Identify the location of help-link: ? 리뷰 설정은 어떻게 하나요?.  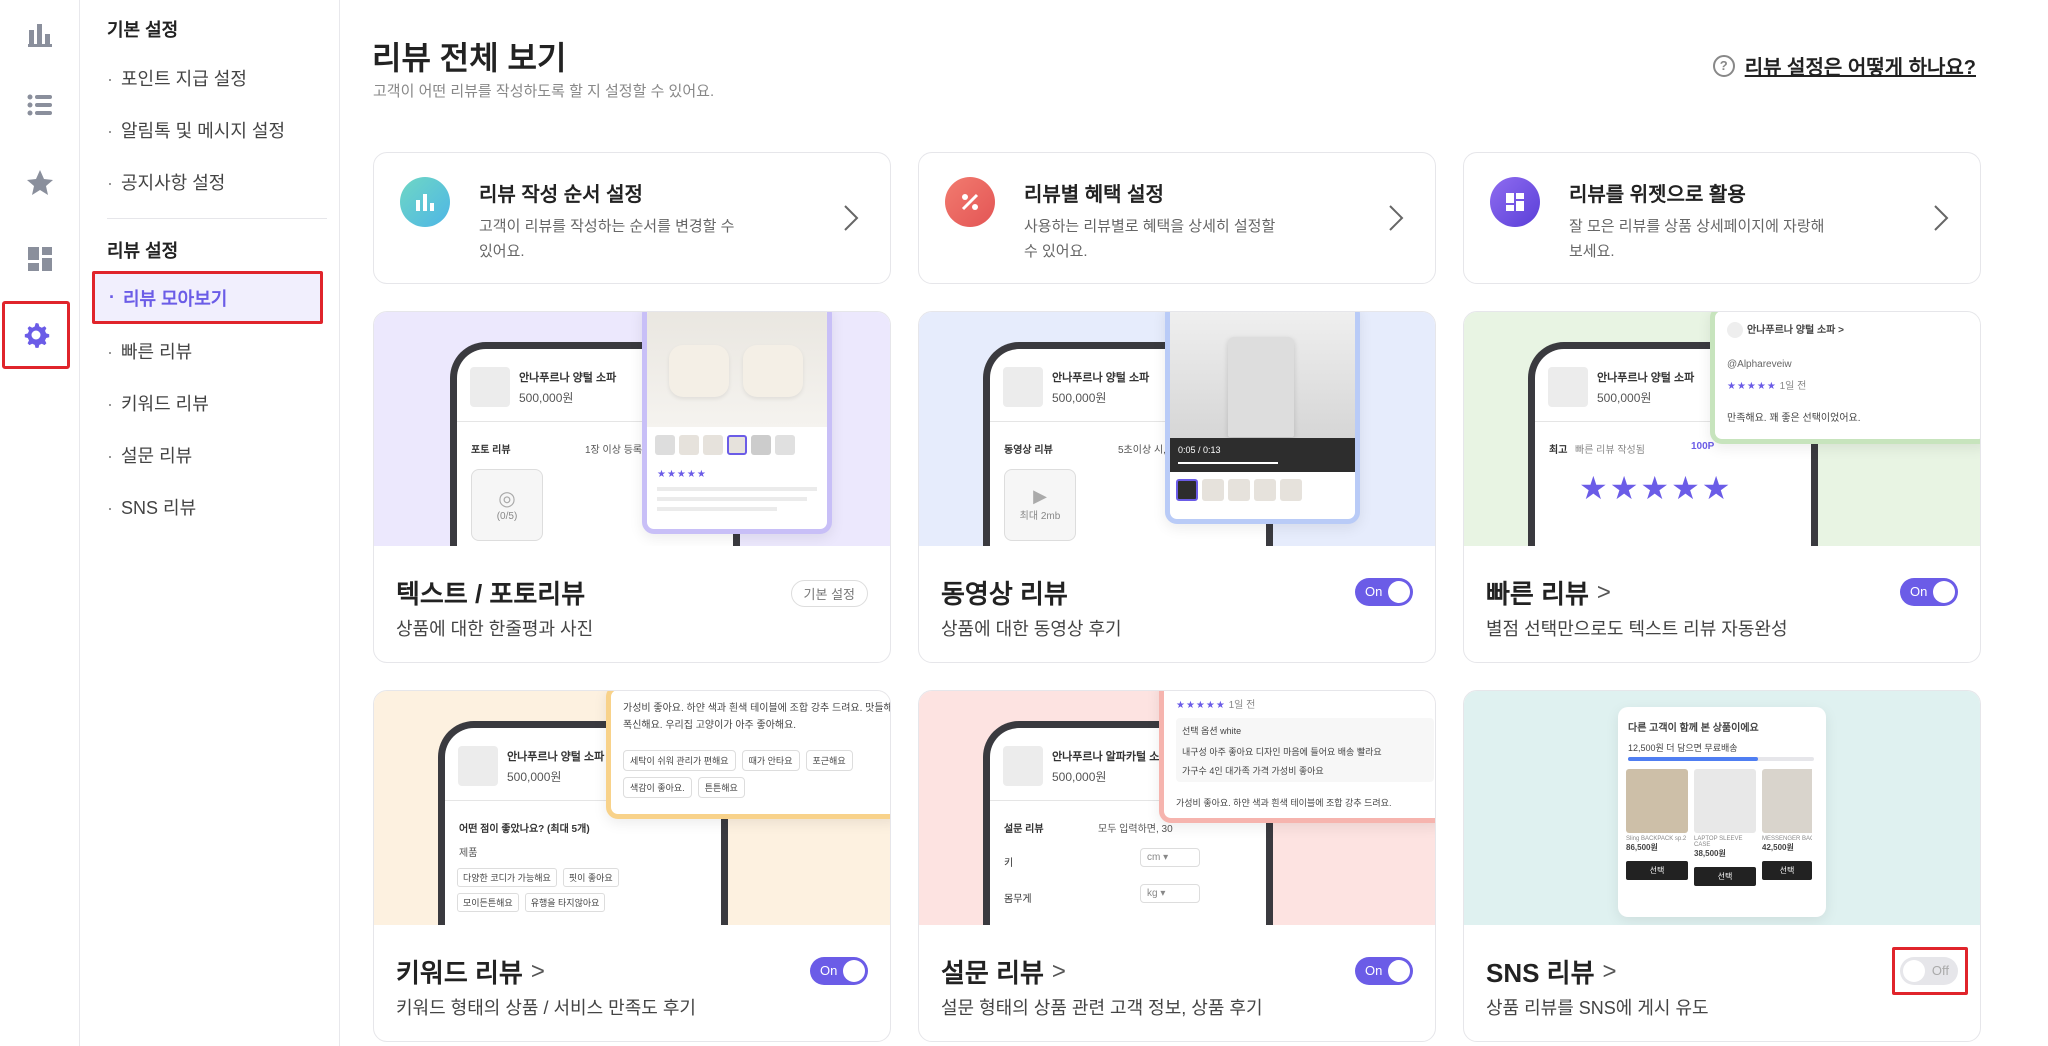
(1844, 65).